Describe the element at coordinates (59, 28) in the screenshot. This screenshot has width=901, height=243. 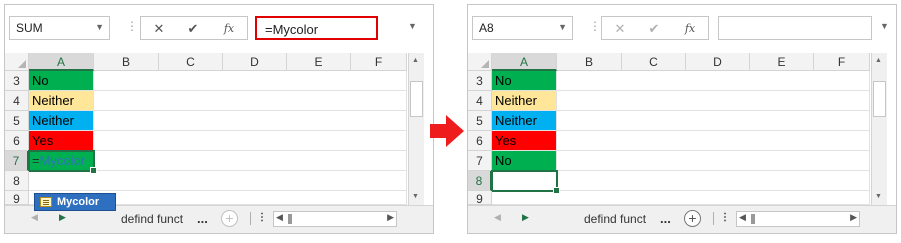
I see `name-box: SUM ▼` at that location.